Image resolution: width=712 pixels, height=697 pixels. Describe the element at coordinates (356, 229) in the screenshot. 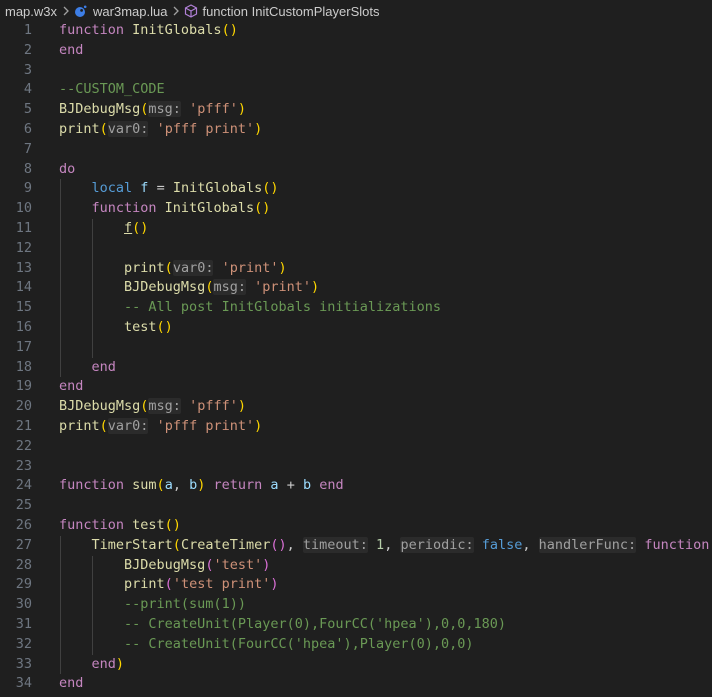

I see `code-line: 11 f()` at that location.